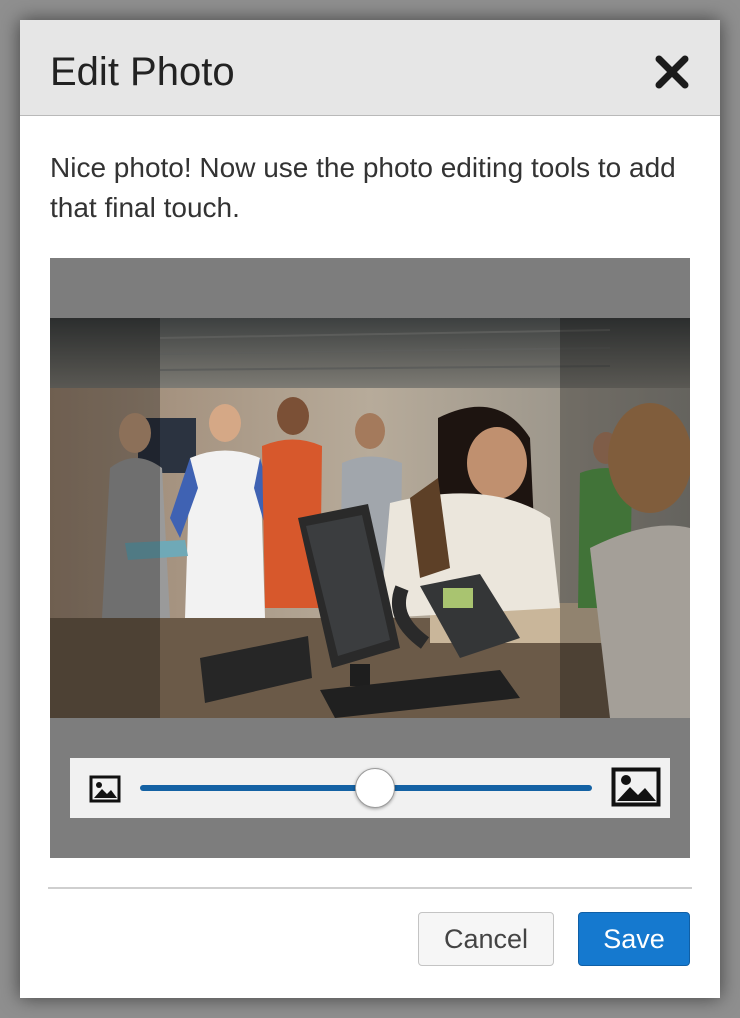  I want to click on save-button: Save, so click(634, 939).